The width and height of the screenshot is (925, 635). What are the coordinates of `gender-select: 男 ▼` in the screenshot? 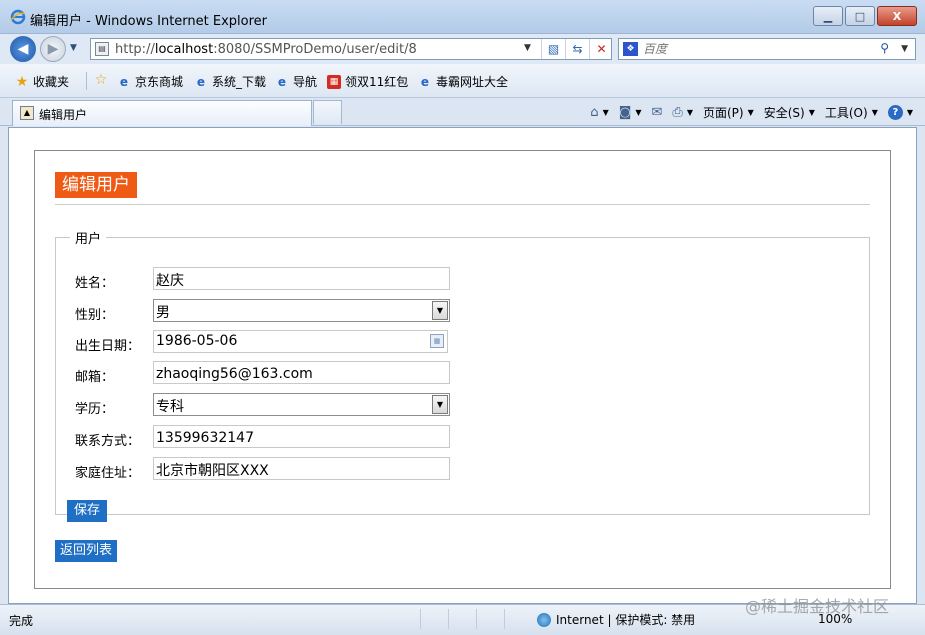 It's located at (301, 310).